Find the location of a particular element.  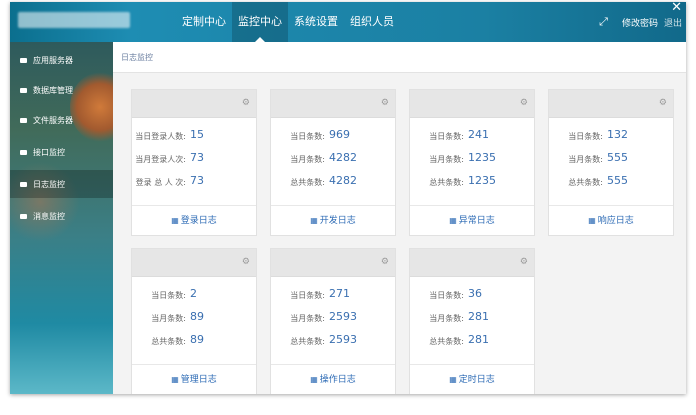

stat-value: 969 is located at coordinates (339, 134).